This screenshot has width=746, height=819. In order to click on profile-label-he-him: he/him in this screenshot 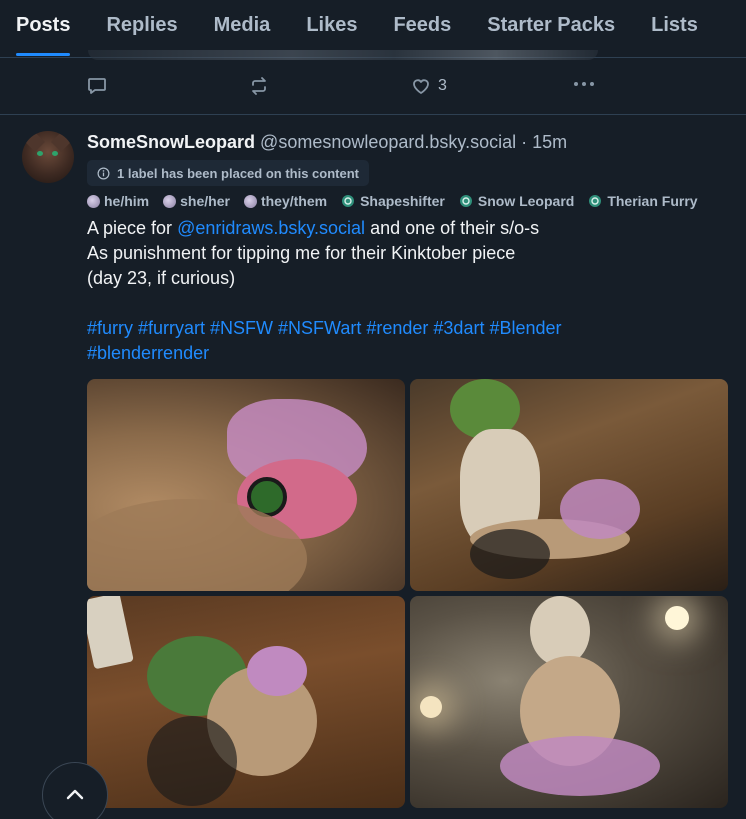, I will do `click(118, 201)`.